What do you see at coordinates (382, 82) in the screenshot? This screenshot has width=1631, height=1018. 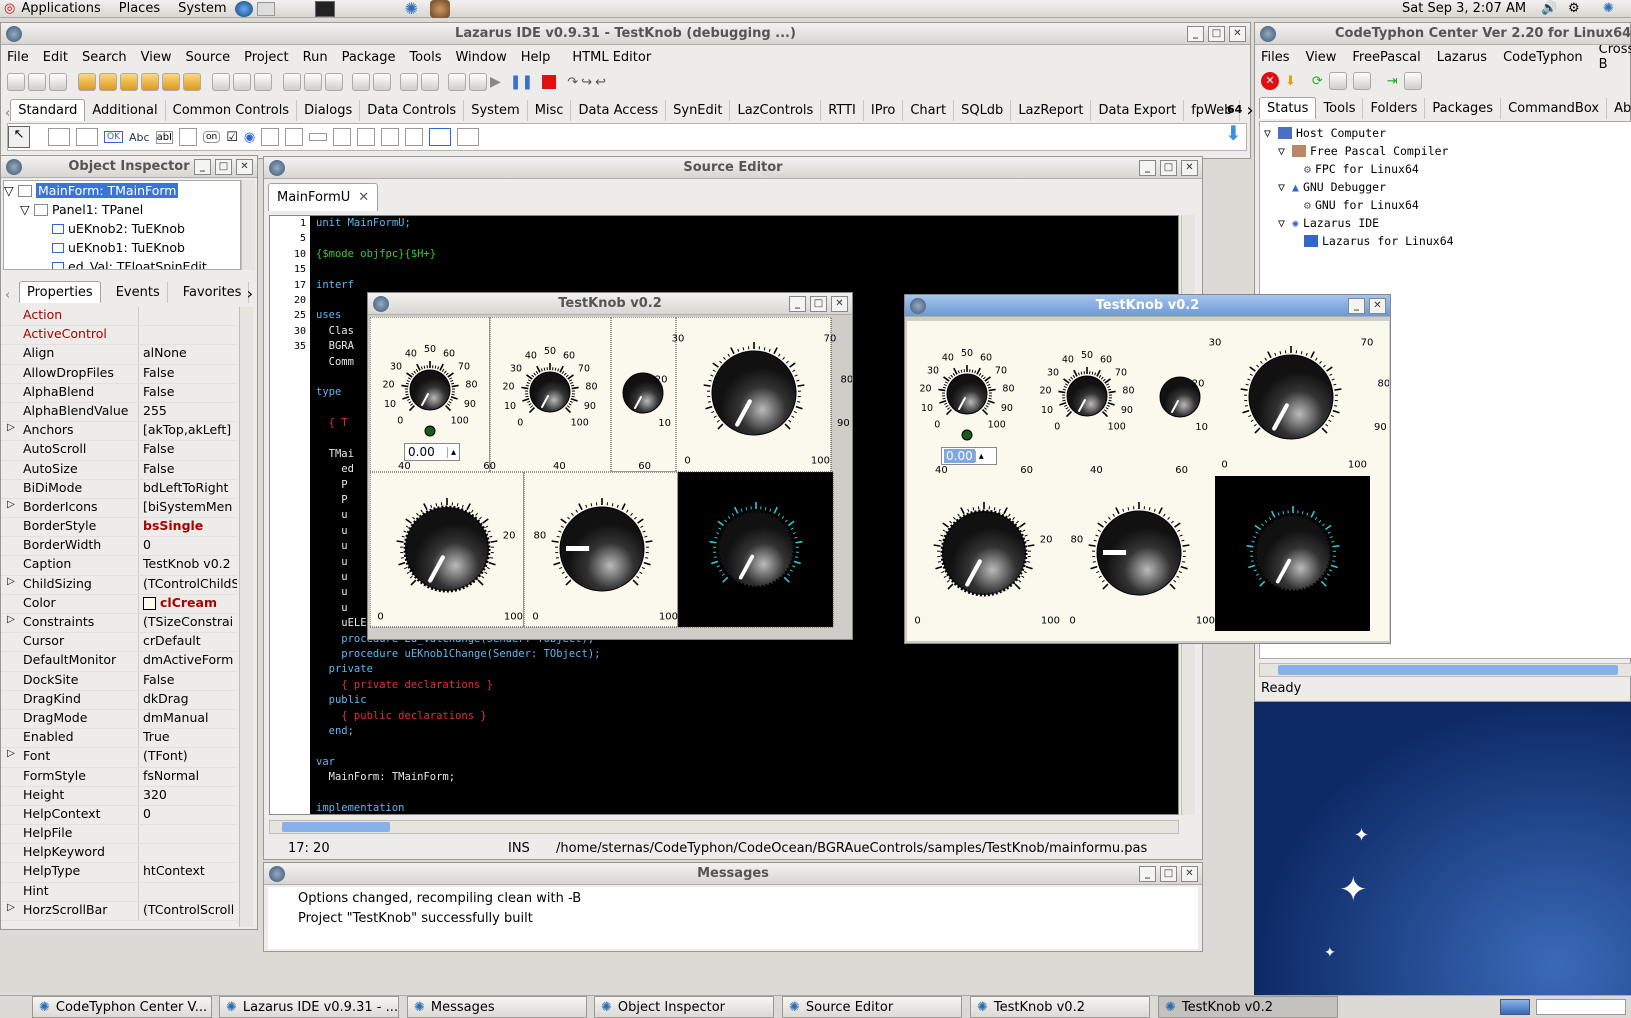 I see `tools-icon` at bounding box center [382, 82].